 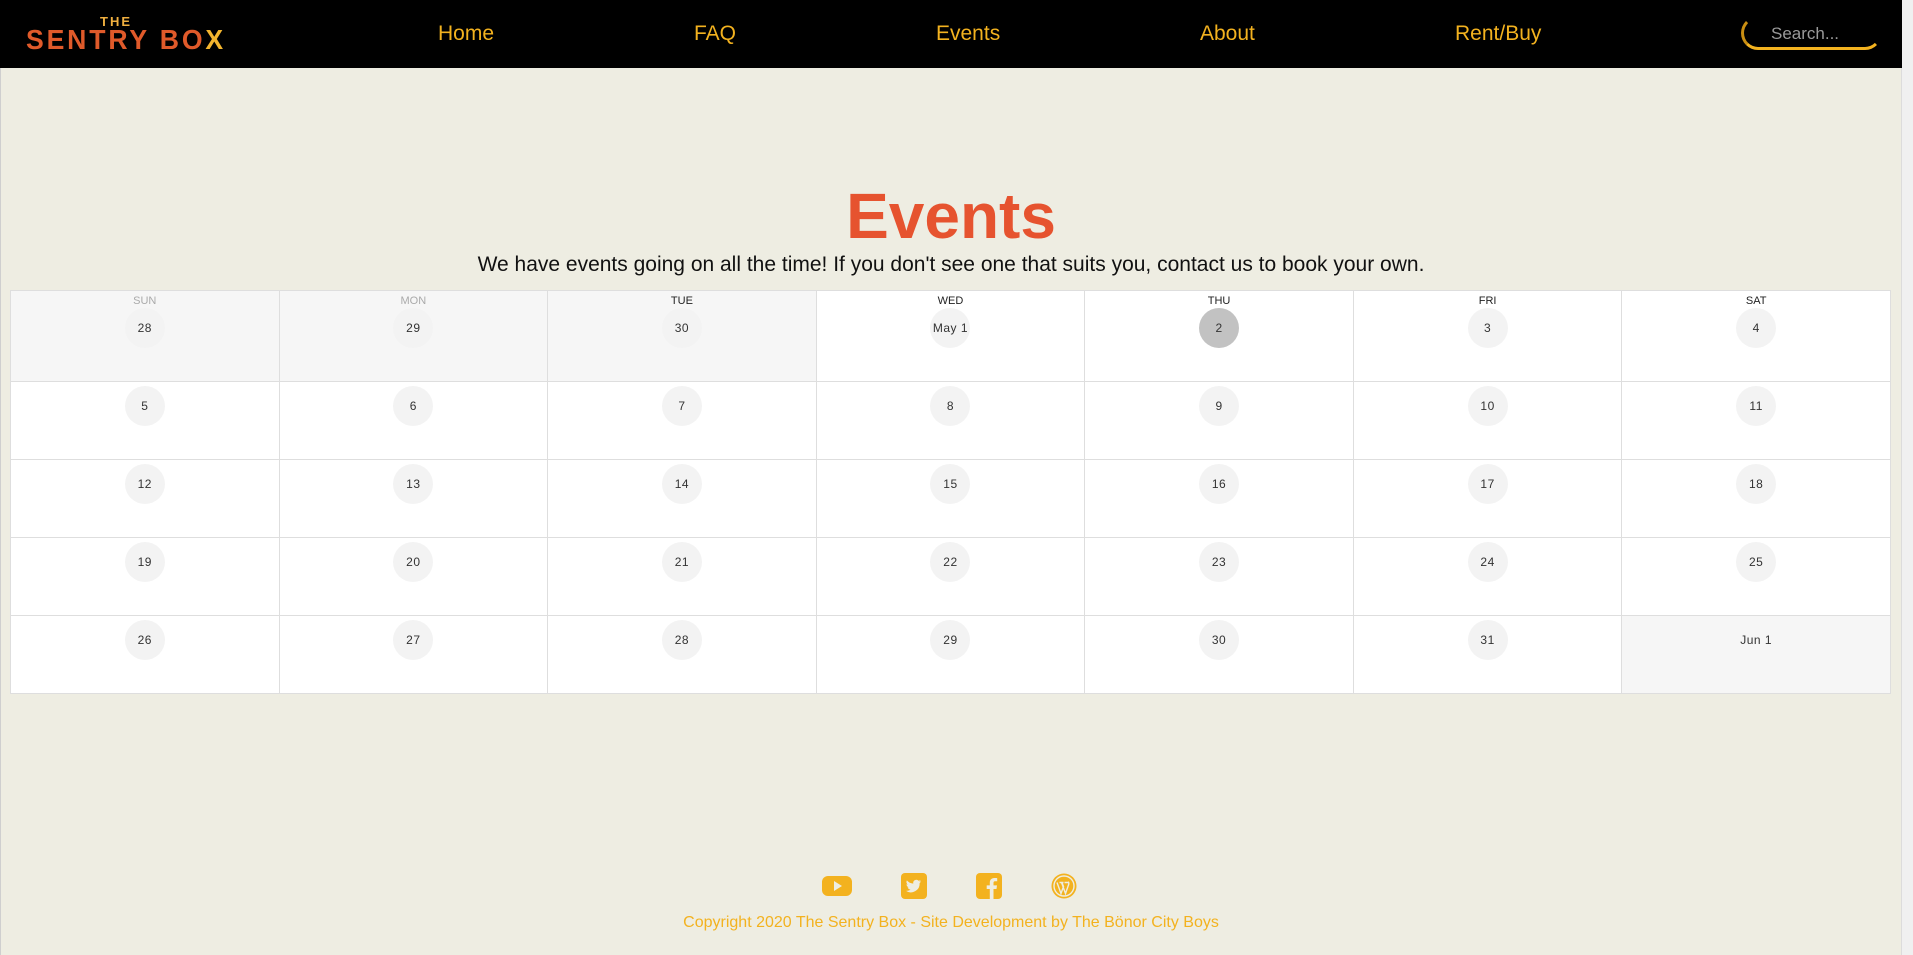 I want to click on calendar-day-cell: 5, so click(x=145, y=421).